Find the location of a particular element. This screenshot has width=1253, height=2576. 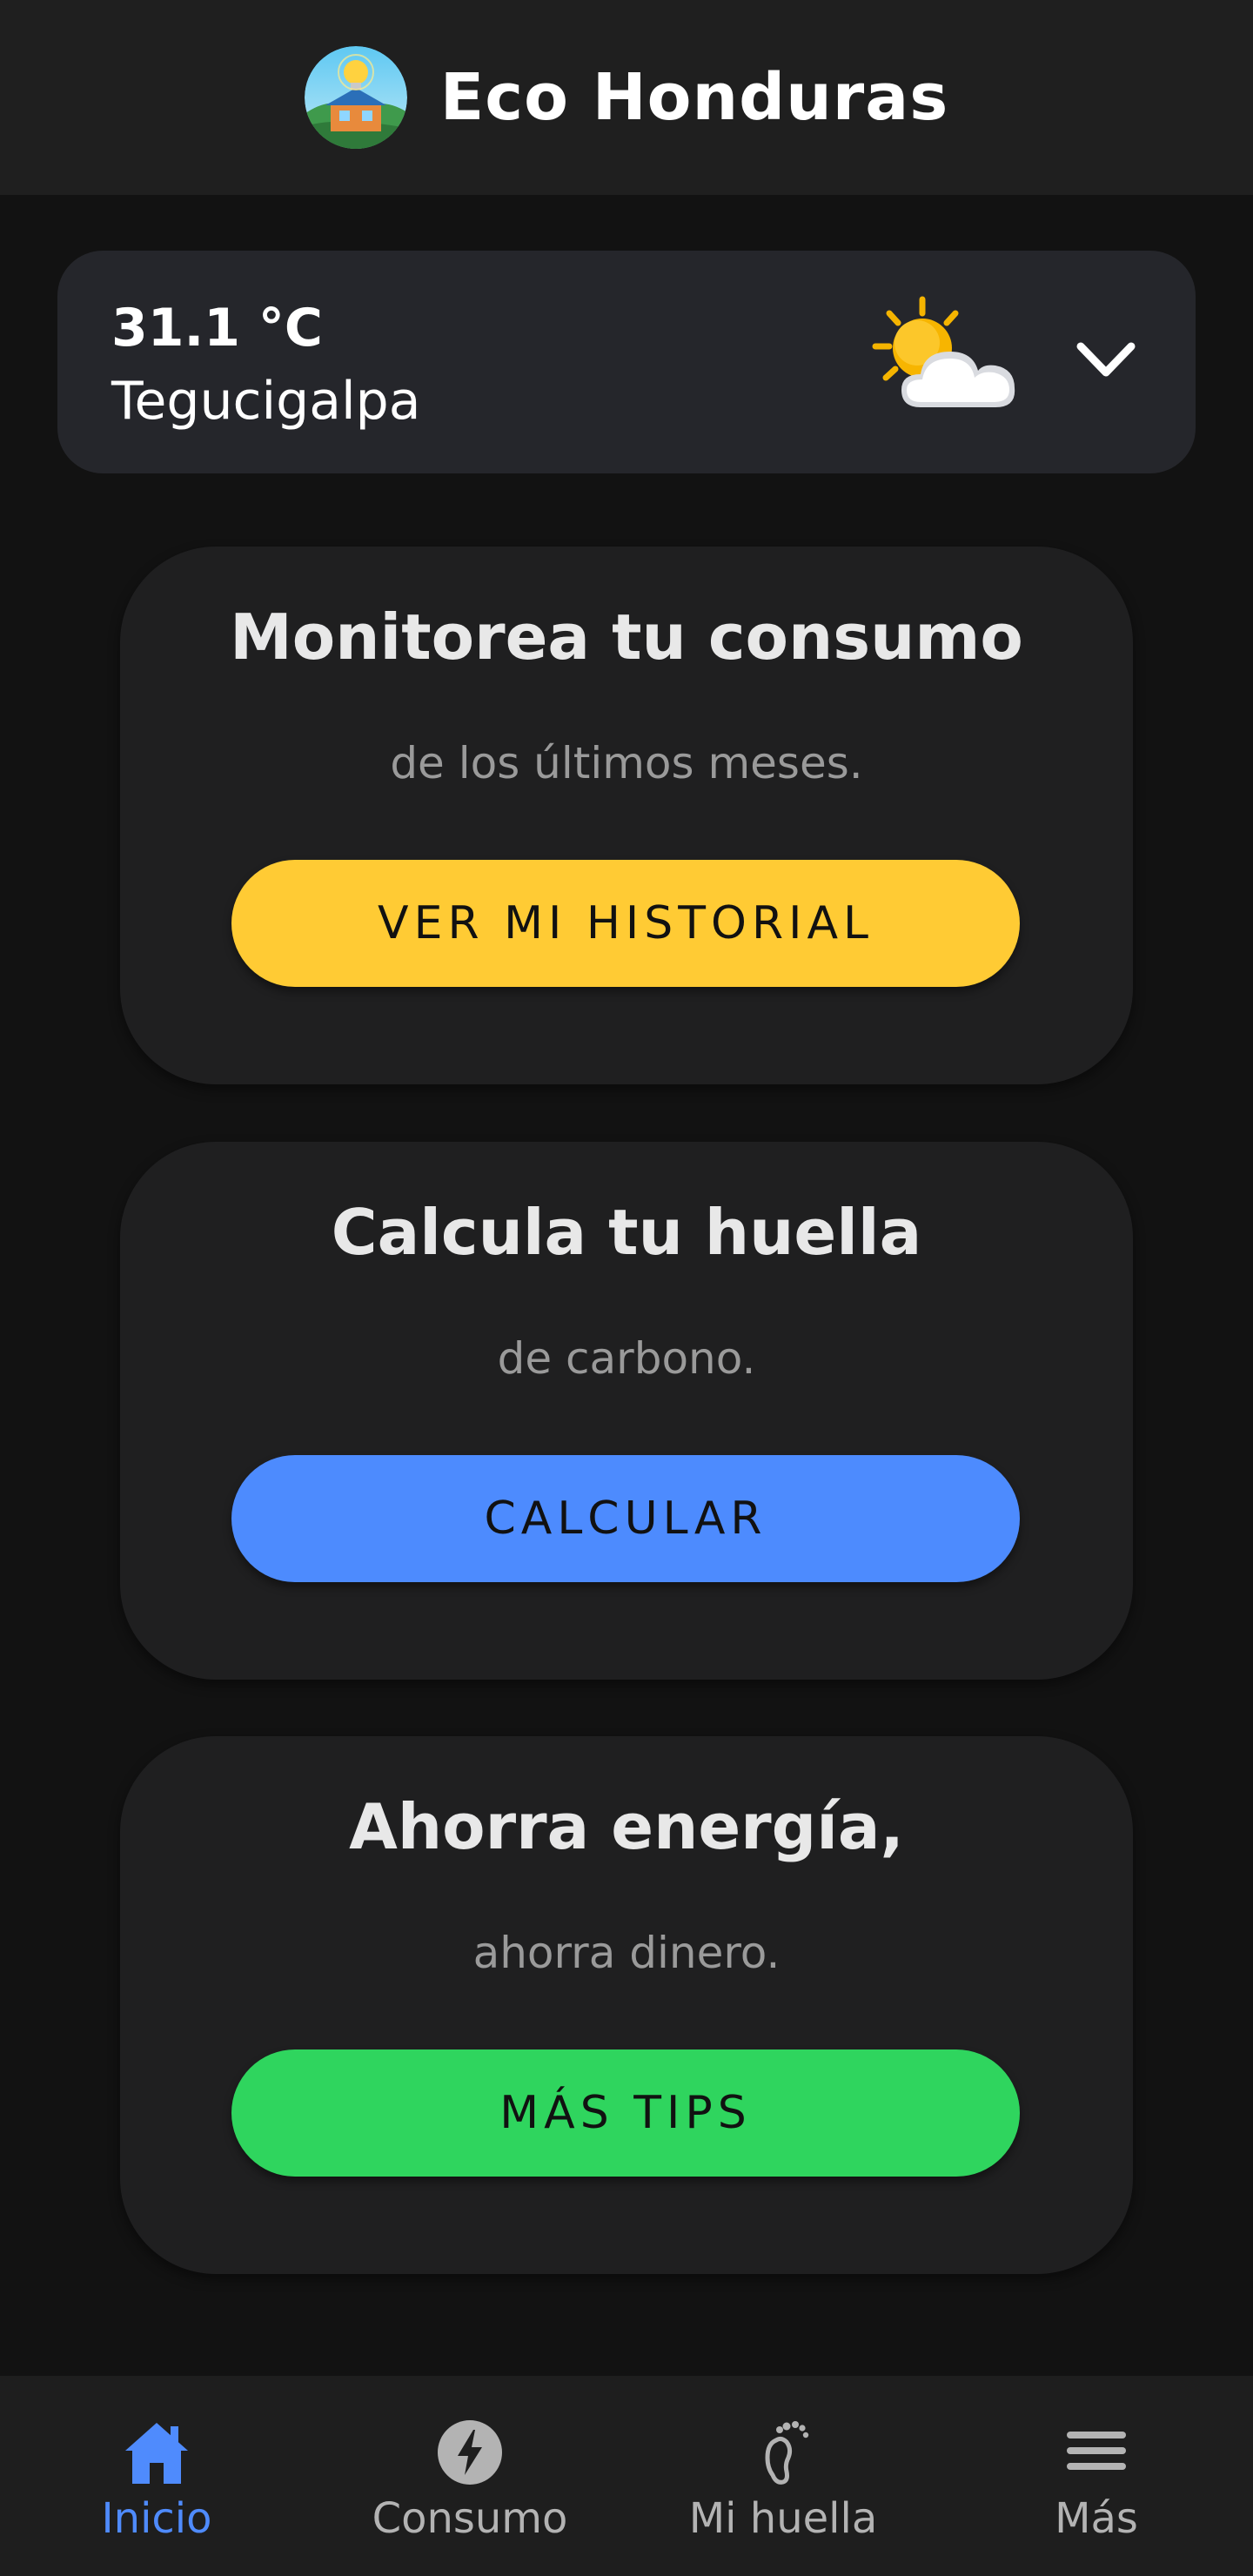

card-subtitle: de carbono. is located at coordinates (626, 1358).